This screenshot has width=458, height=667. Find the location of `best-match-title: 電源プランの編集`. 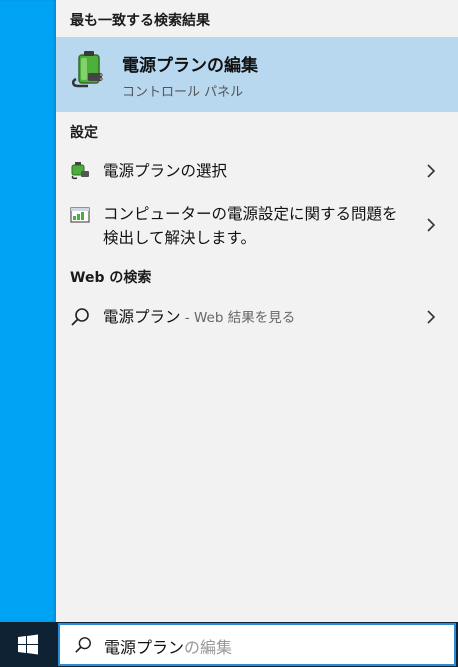

best-match-title: 電源プランの編集 is located at coordinates (190, 66).